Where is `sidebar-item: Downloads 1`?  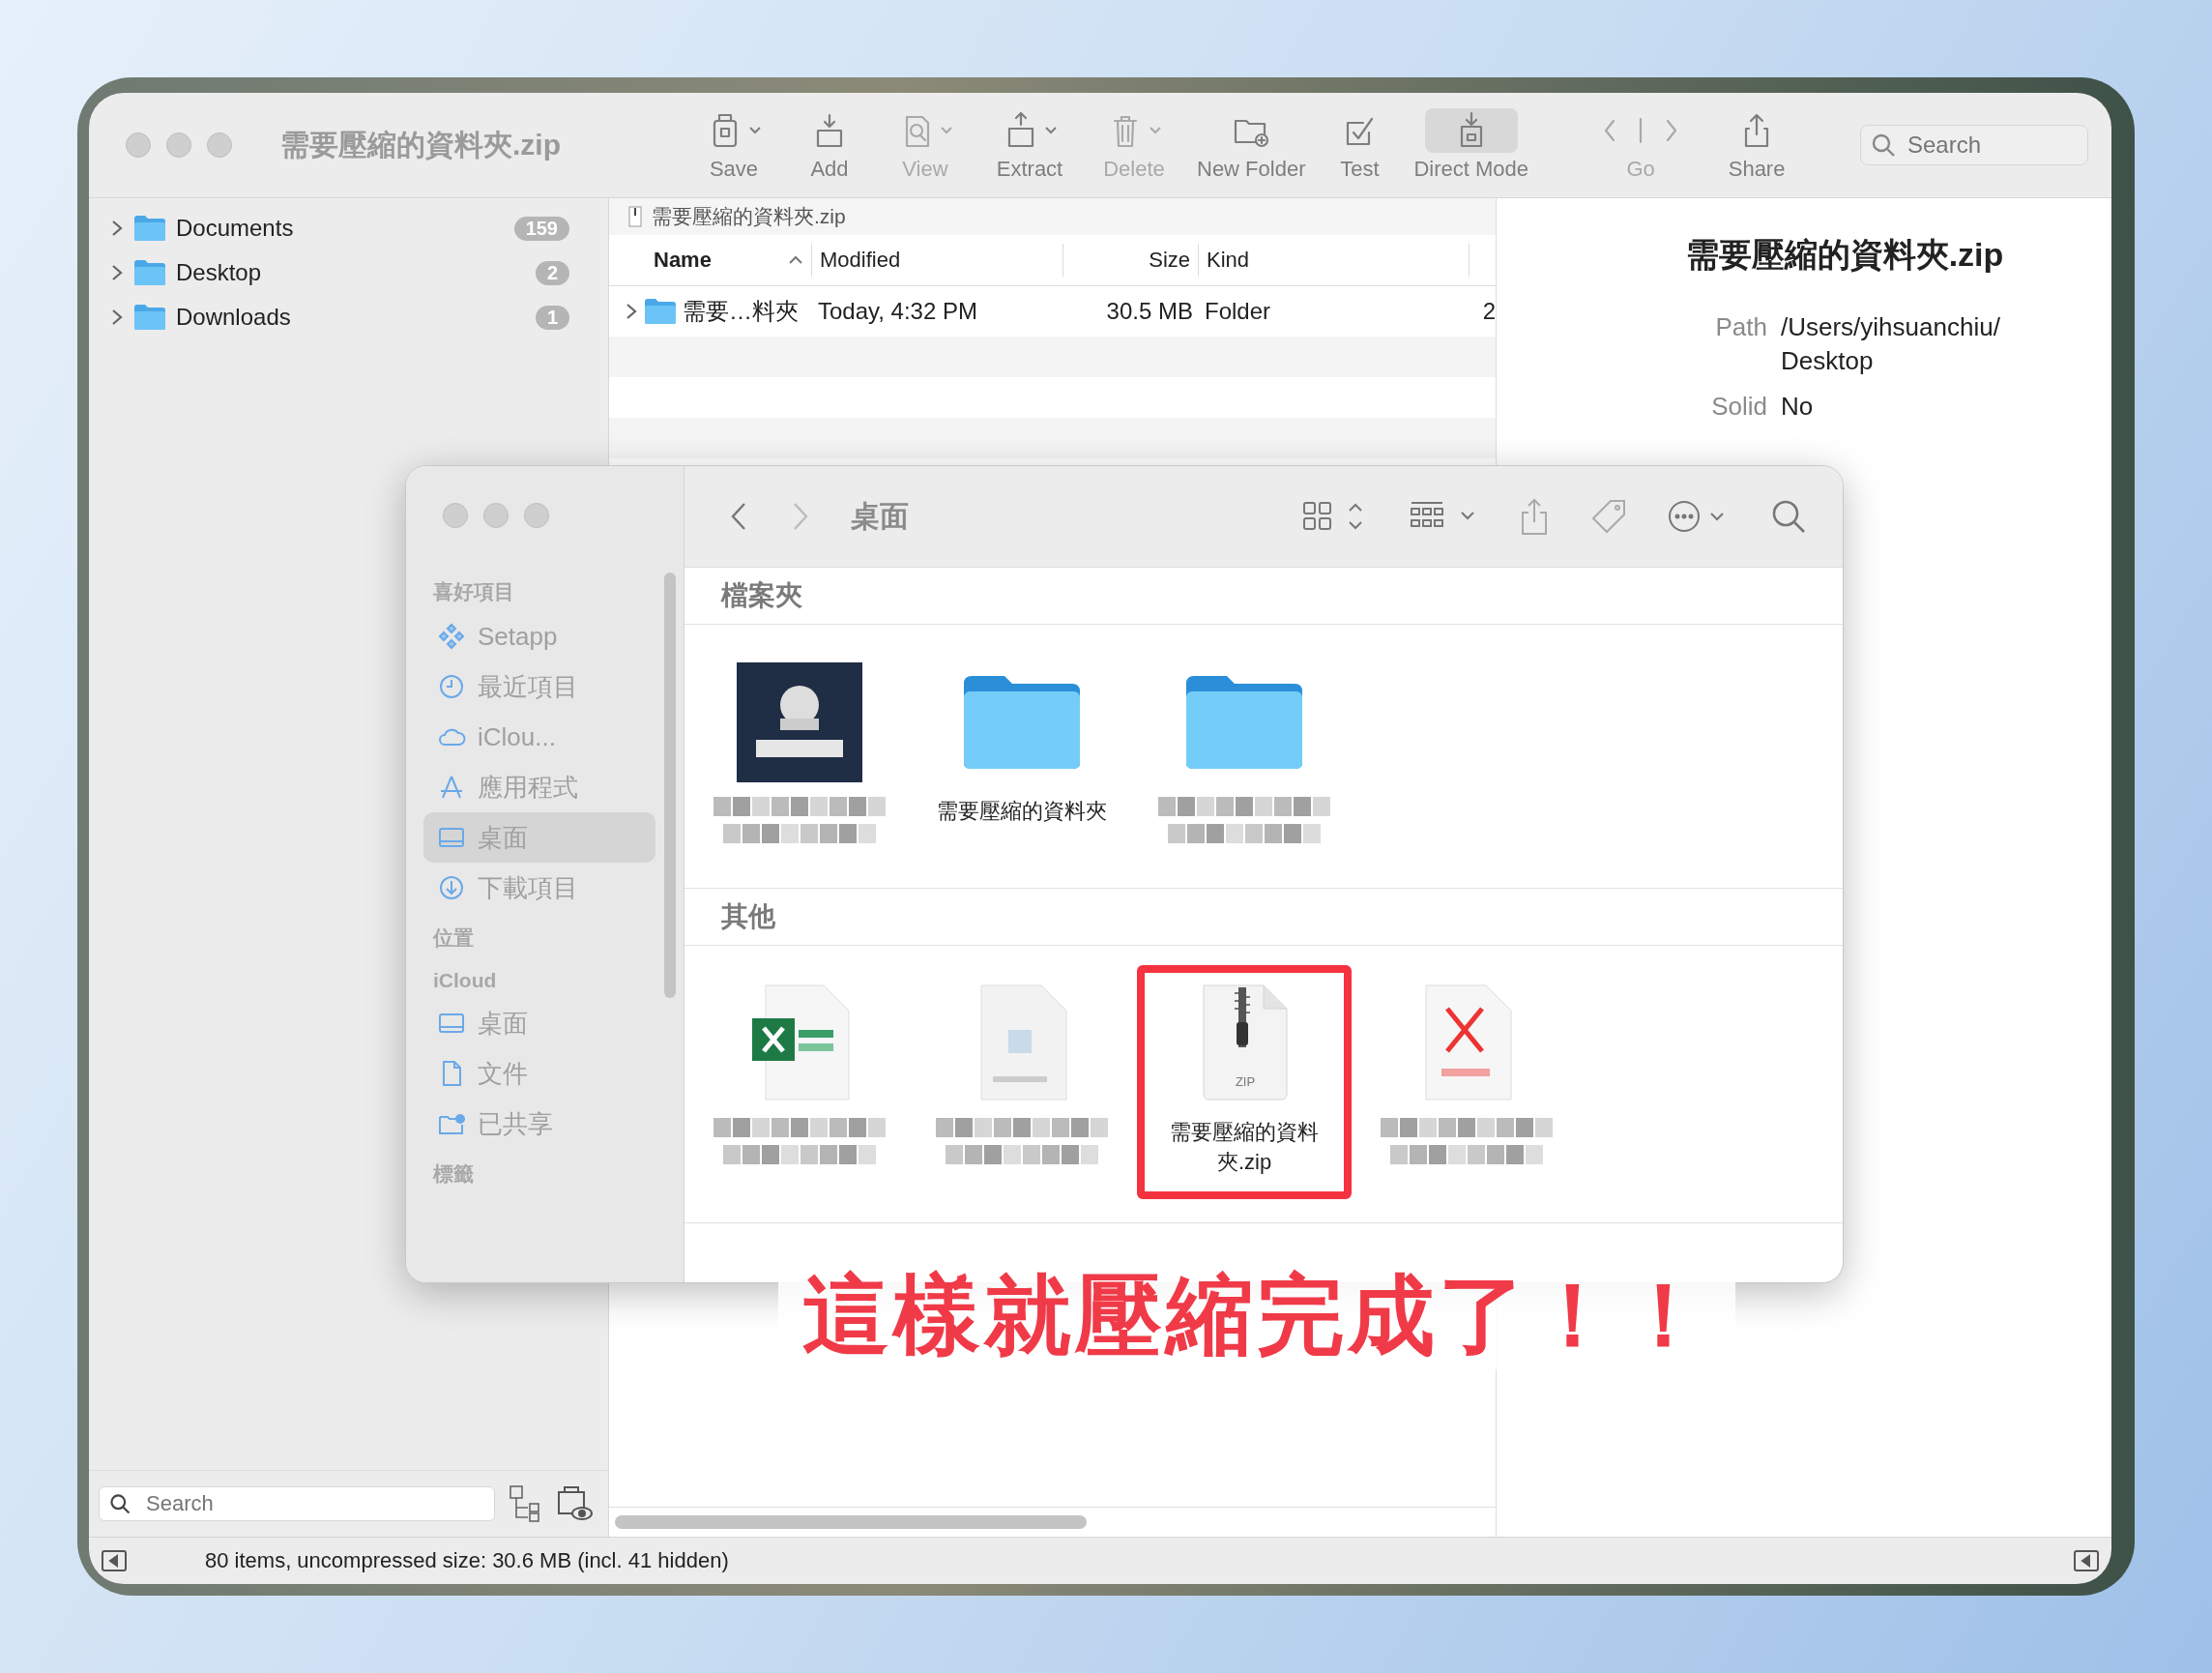 sidebar-item: Downloads 1 is located at coordinates (348, 317).